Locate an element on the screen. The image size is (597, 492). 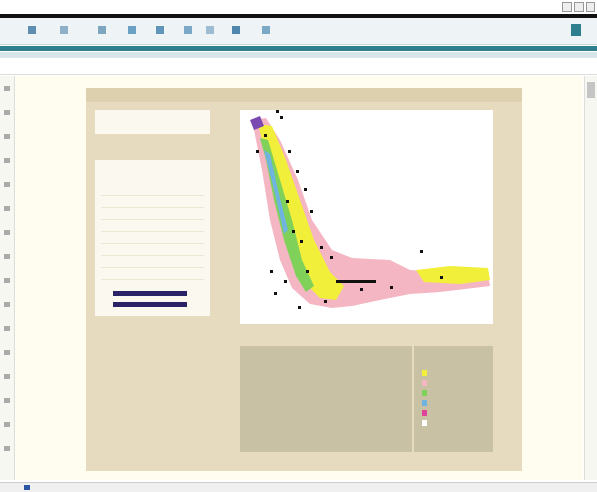
scrollbar-thumb is located at coordinates (591, 90).